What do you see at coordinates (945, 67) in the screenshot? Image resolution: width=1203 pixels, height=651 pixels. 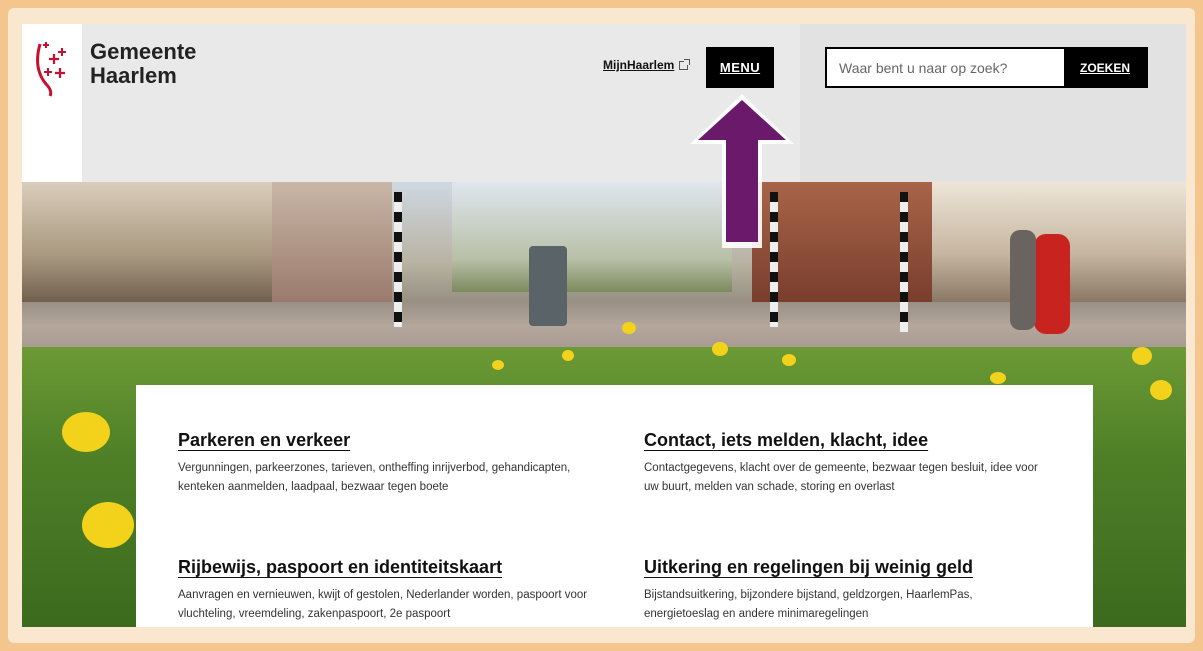 I see `search-input` at bounding box center [945, 67].